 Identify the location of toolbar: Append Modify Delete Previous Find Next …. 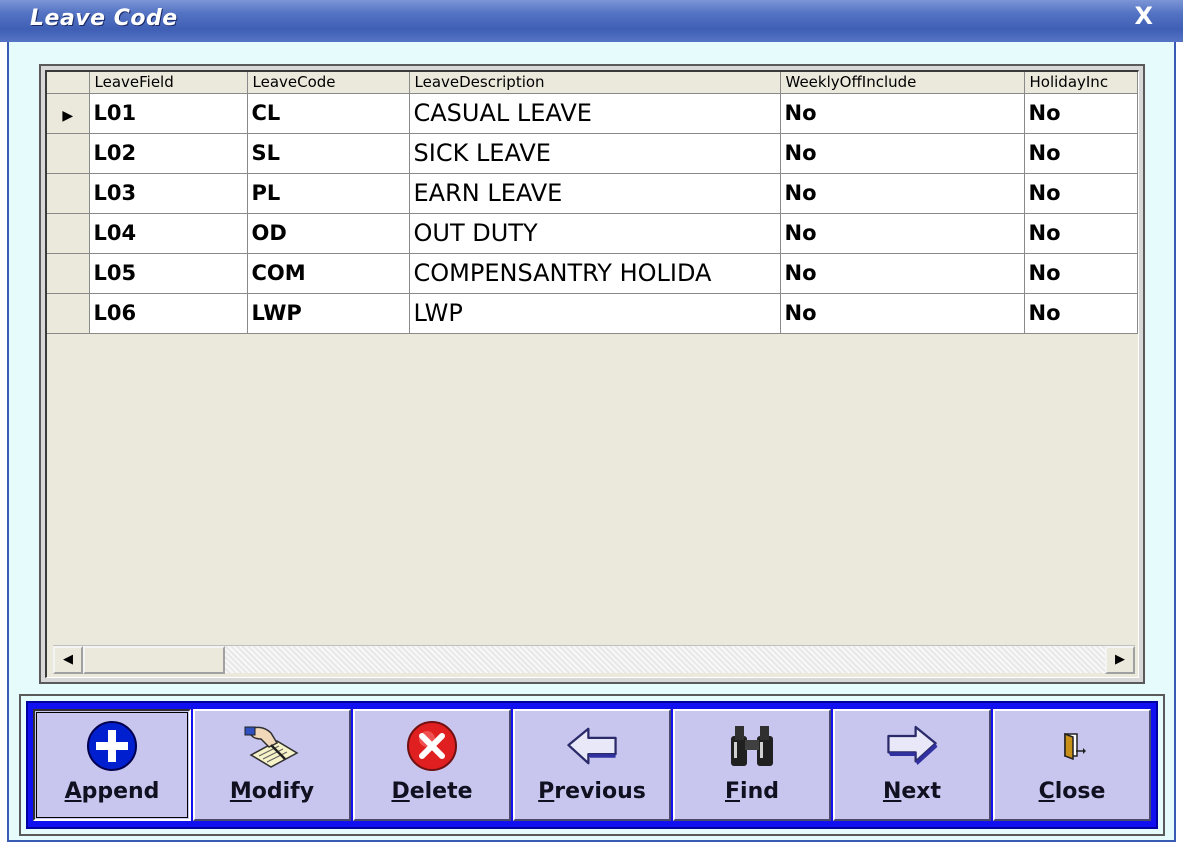
(592, 765).